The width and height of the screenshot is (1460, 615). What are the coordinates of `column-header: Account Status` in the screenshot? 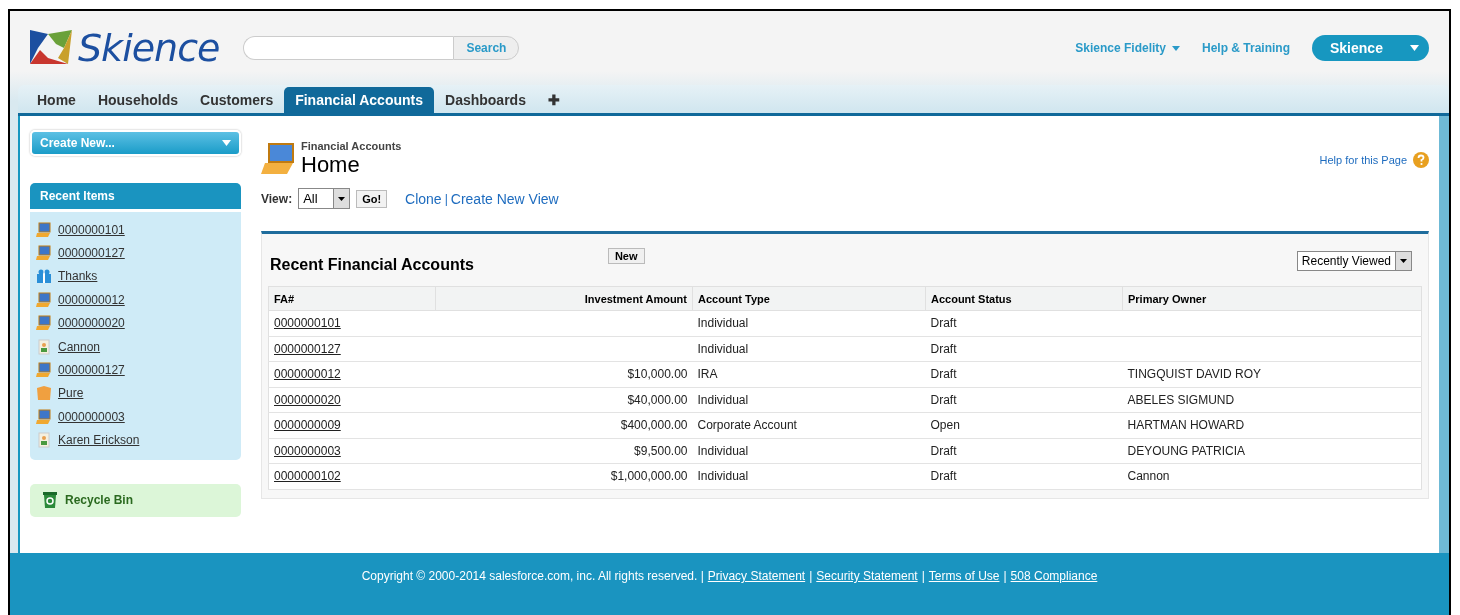 It's located at (1024, 298).